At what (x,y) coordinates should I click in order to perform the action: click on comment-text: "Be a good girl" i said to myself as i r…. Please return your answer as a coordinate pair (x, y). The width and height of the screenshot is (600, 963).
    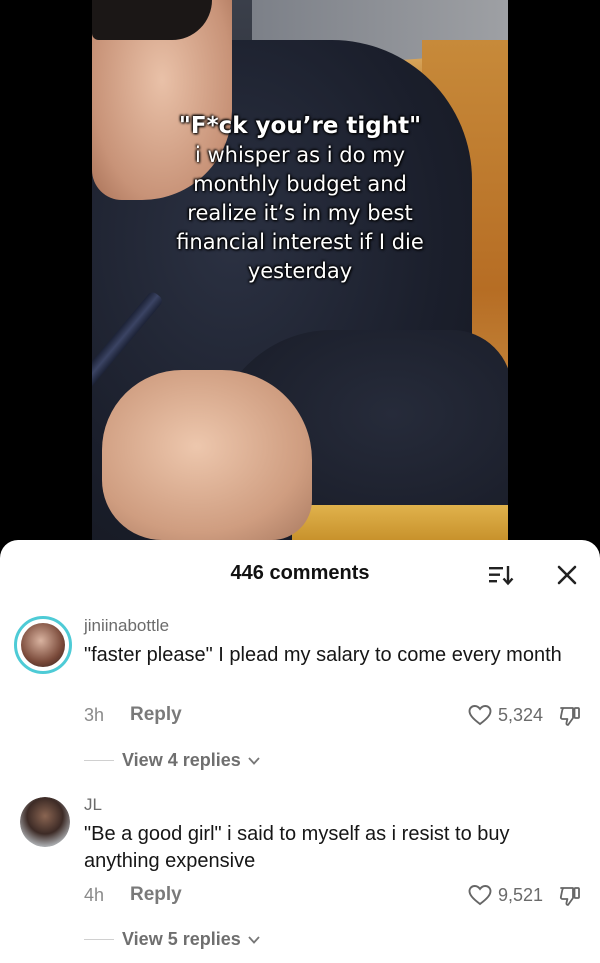
    Looking at the image, I should click on (297, 847).